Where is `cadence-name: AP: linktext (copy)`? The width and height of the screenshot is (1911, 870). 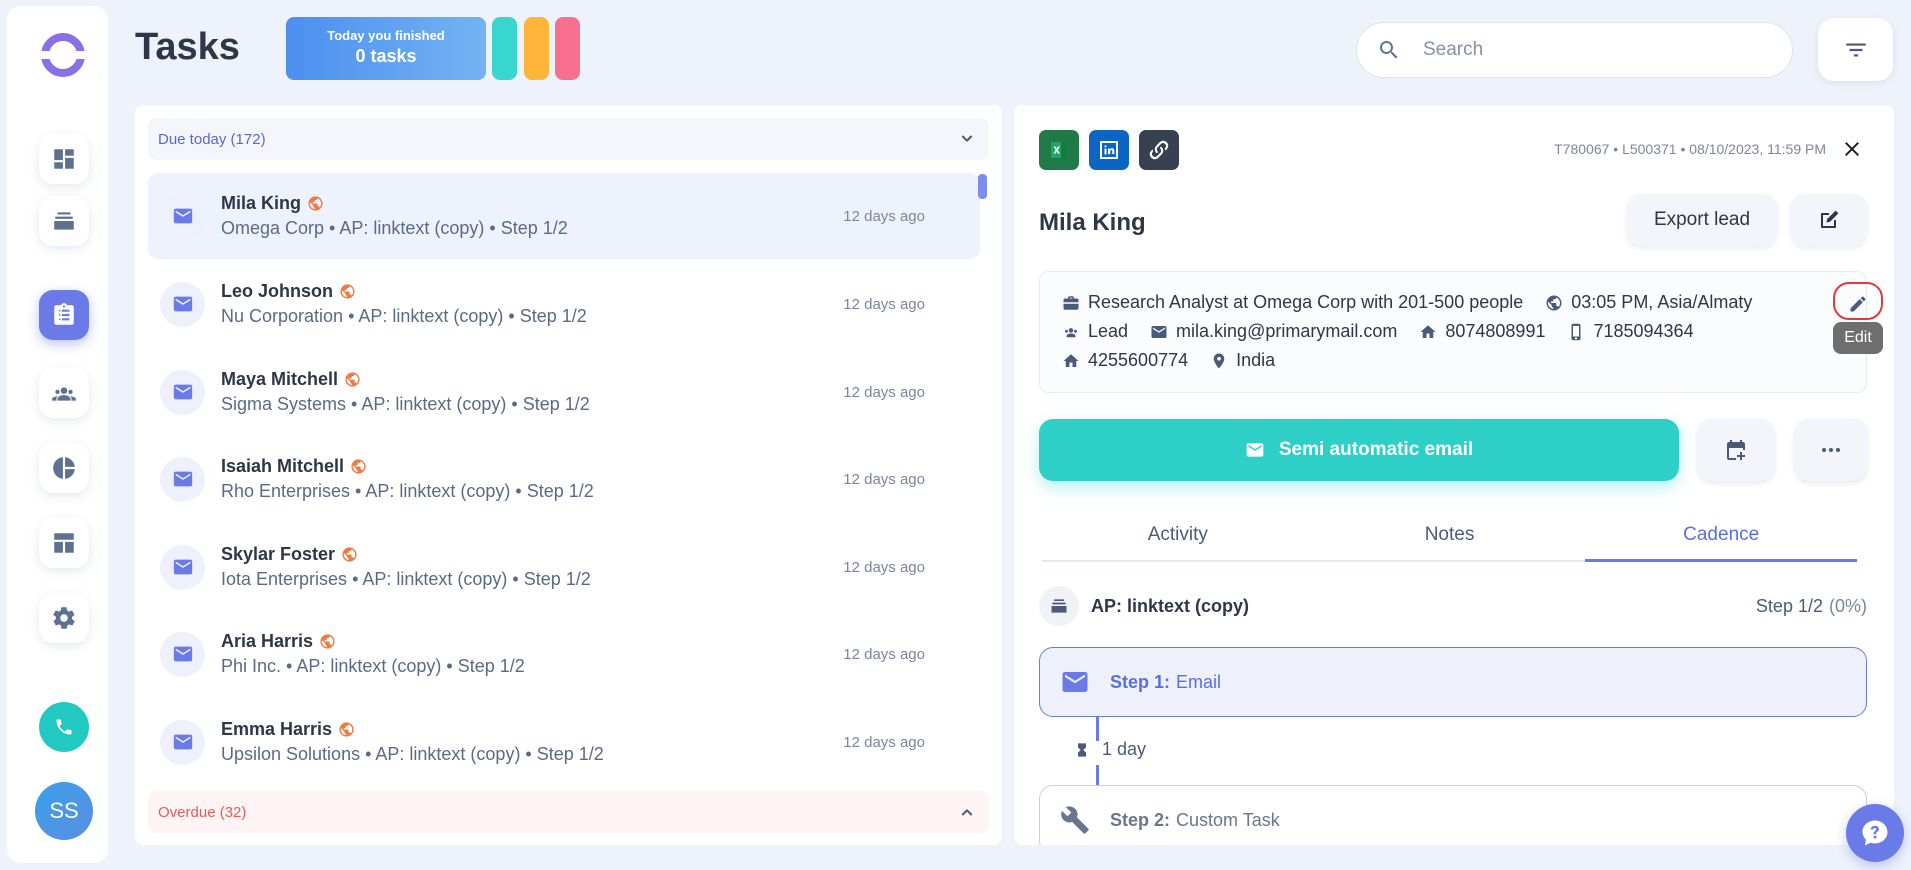
cadence-name: AP: linktext (copy) is located at coordinates (1423, 606).